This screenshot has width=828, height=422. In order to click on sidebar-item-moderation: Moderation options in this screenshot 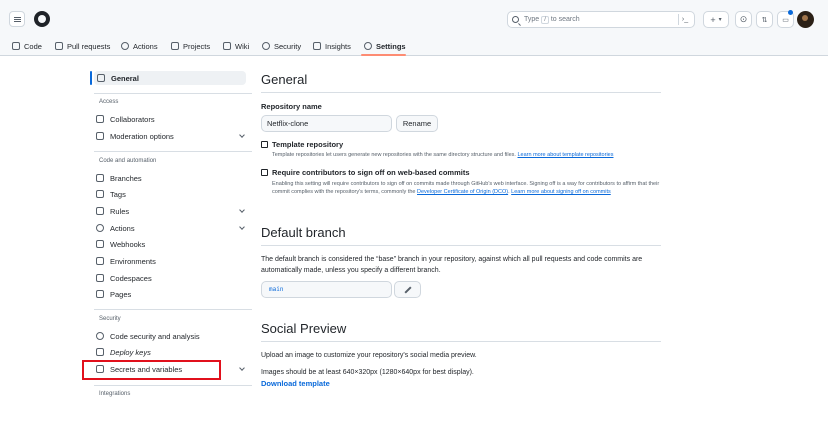, I will do `click(172, 136)`.